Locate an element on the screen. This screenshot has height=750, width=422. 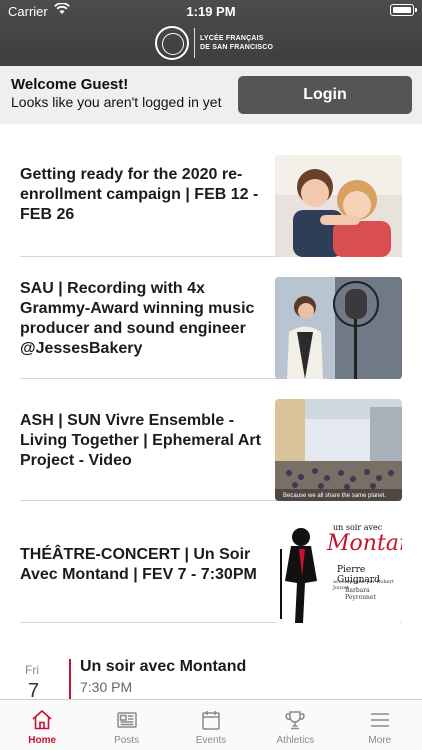
status-bar: Carrier 1:19 PM is located at coordinates (211, 11).